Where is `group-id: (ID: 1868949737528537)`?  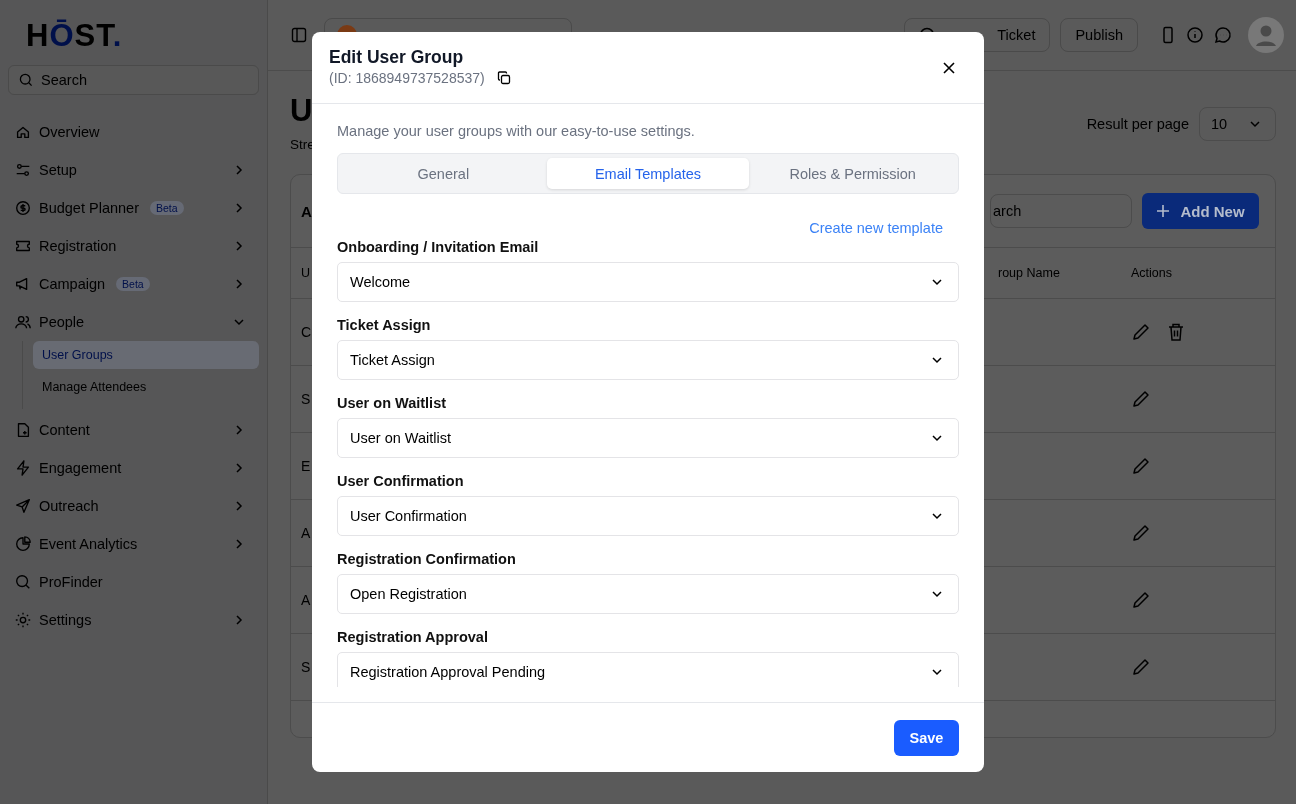 group-id: (ID: 1868949737528537) is located at coordinates (407, 78).